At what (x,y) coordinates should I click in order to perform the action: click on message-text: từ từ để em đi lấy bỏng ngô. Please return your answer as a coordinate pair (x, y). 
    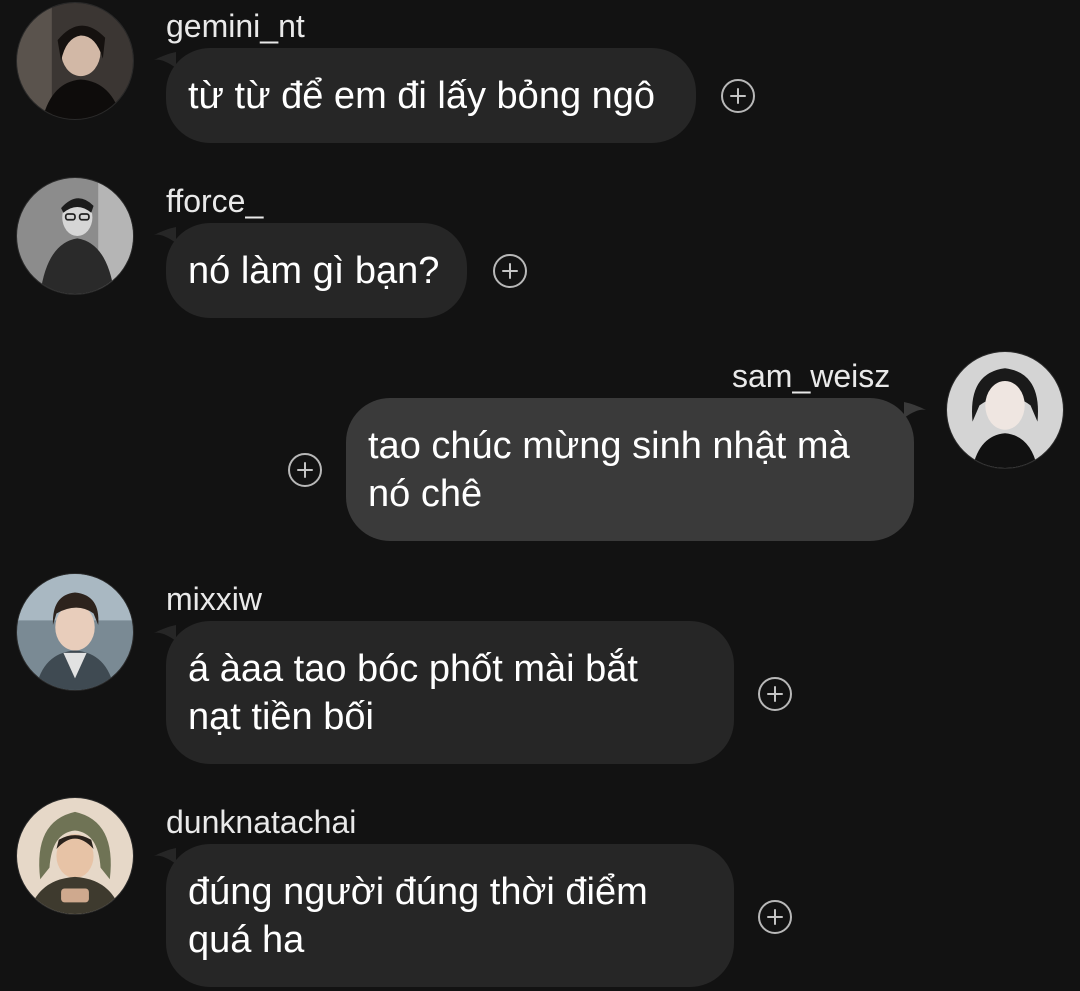
    Looking at the image, I should click on (422, 95).